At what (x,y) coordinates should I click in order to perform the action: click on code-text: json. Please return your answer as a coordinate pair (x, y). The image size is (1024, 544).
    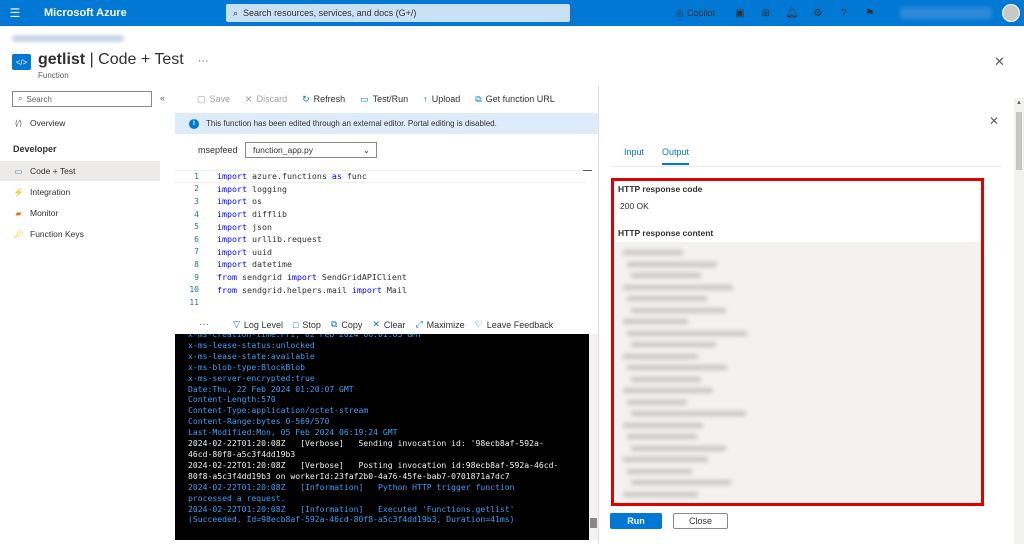
    Looking at the image, I should click on (259, 226).